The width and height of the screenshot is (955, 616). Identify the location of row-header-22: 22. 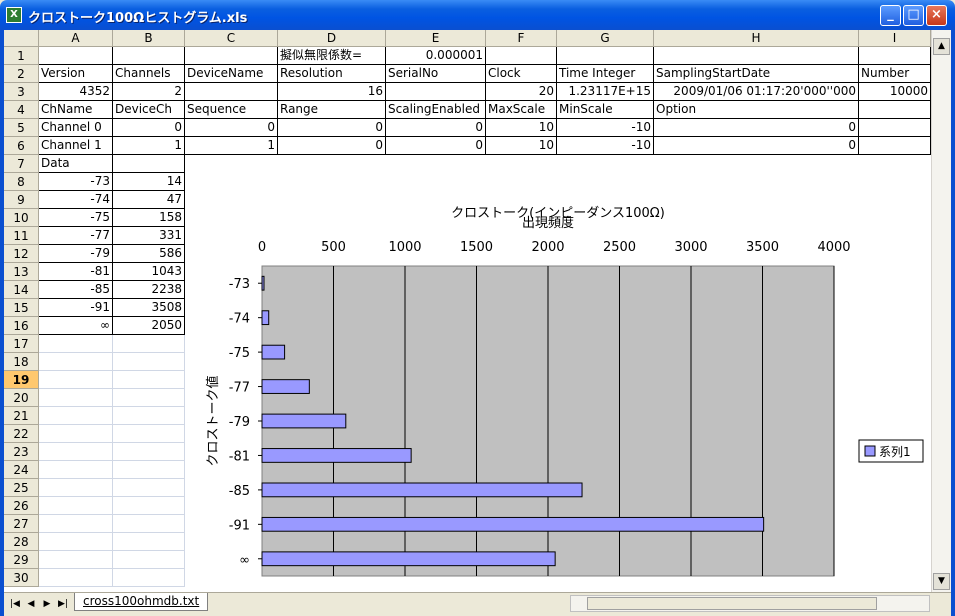
(21, 434).